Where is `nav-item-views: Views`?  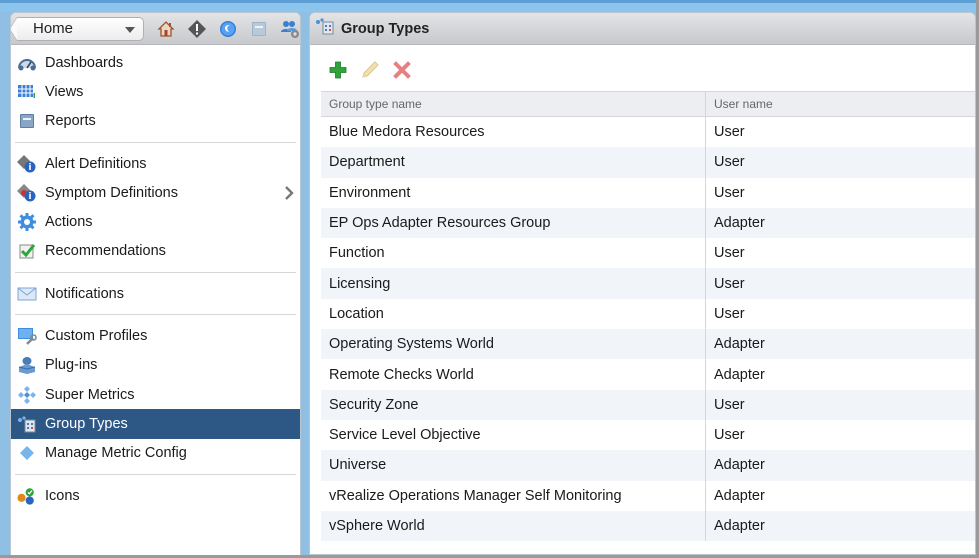 nav-item-views: Views is located at coordinates (155, 91).